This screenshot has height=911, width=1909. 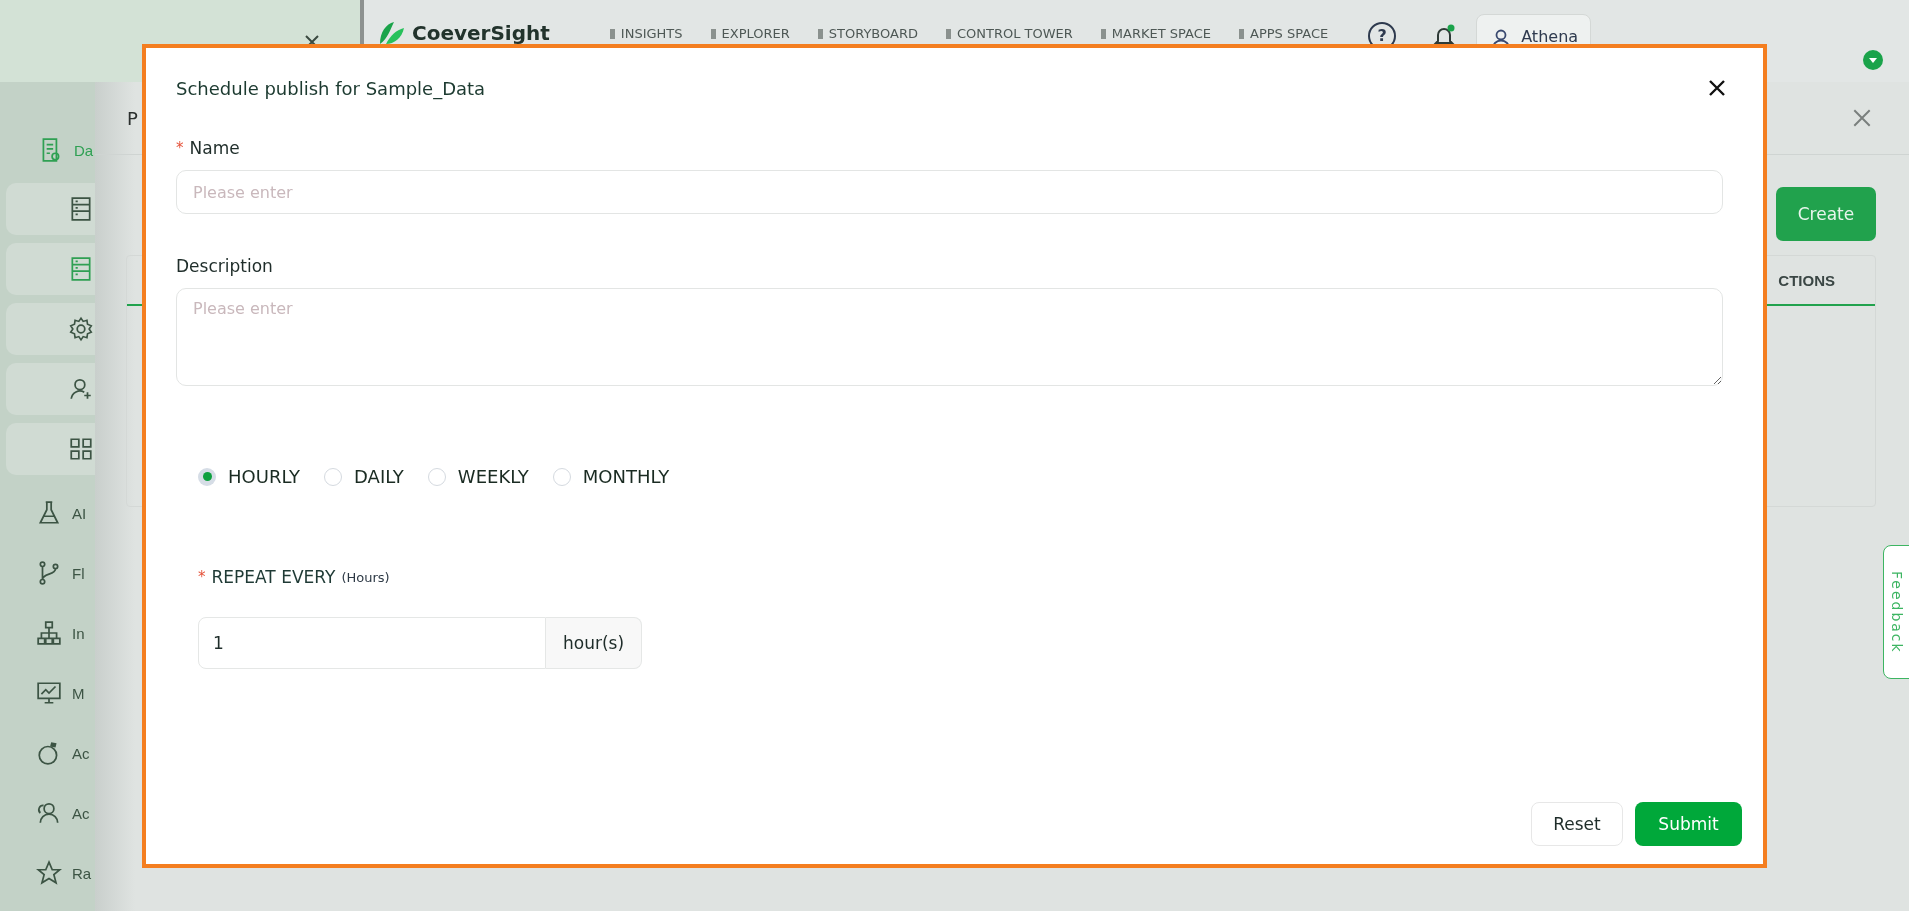 I want to click on sidebar-item: Ra, so click(x=82, y=873).